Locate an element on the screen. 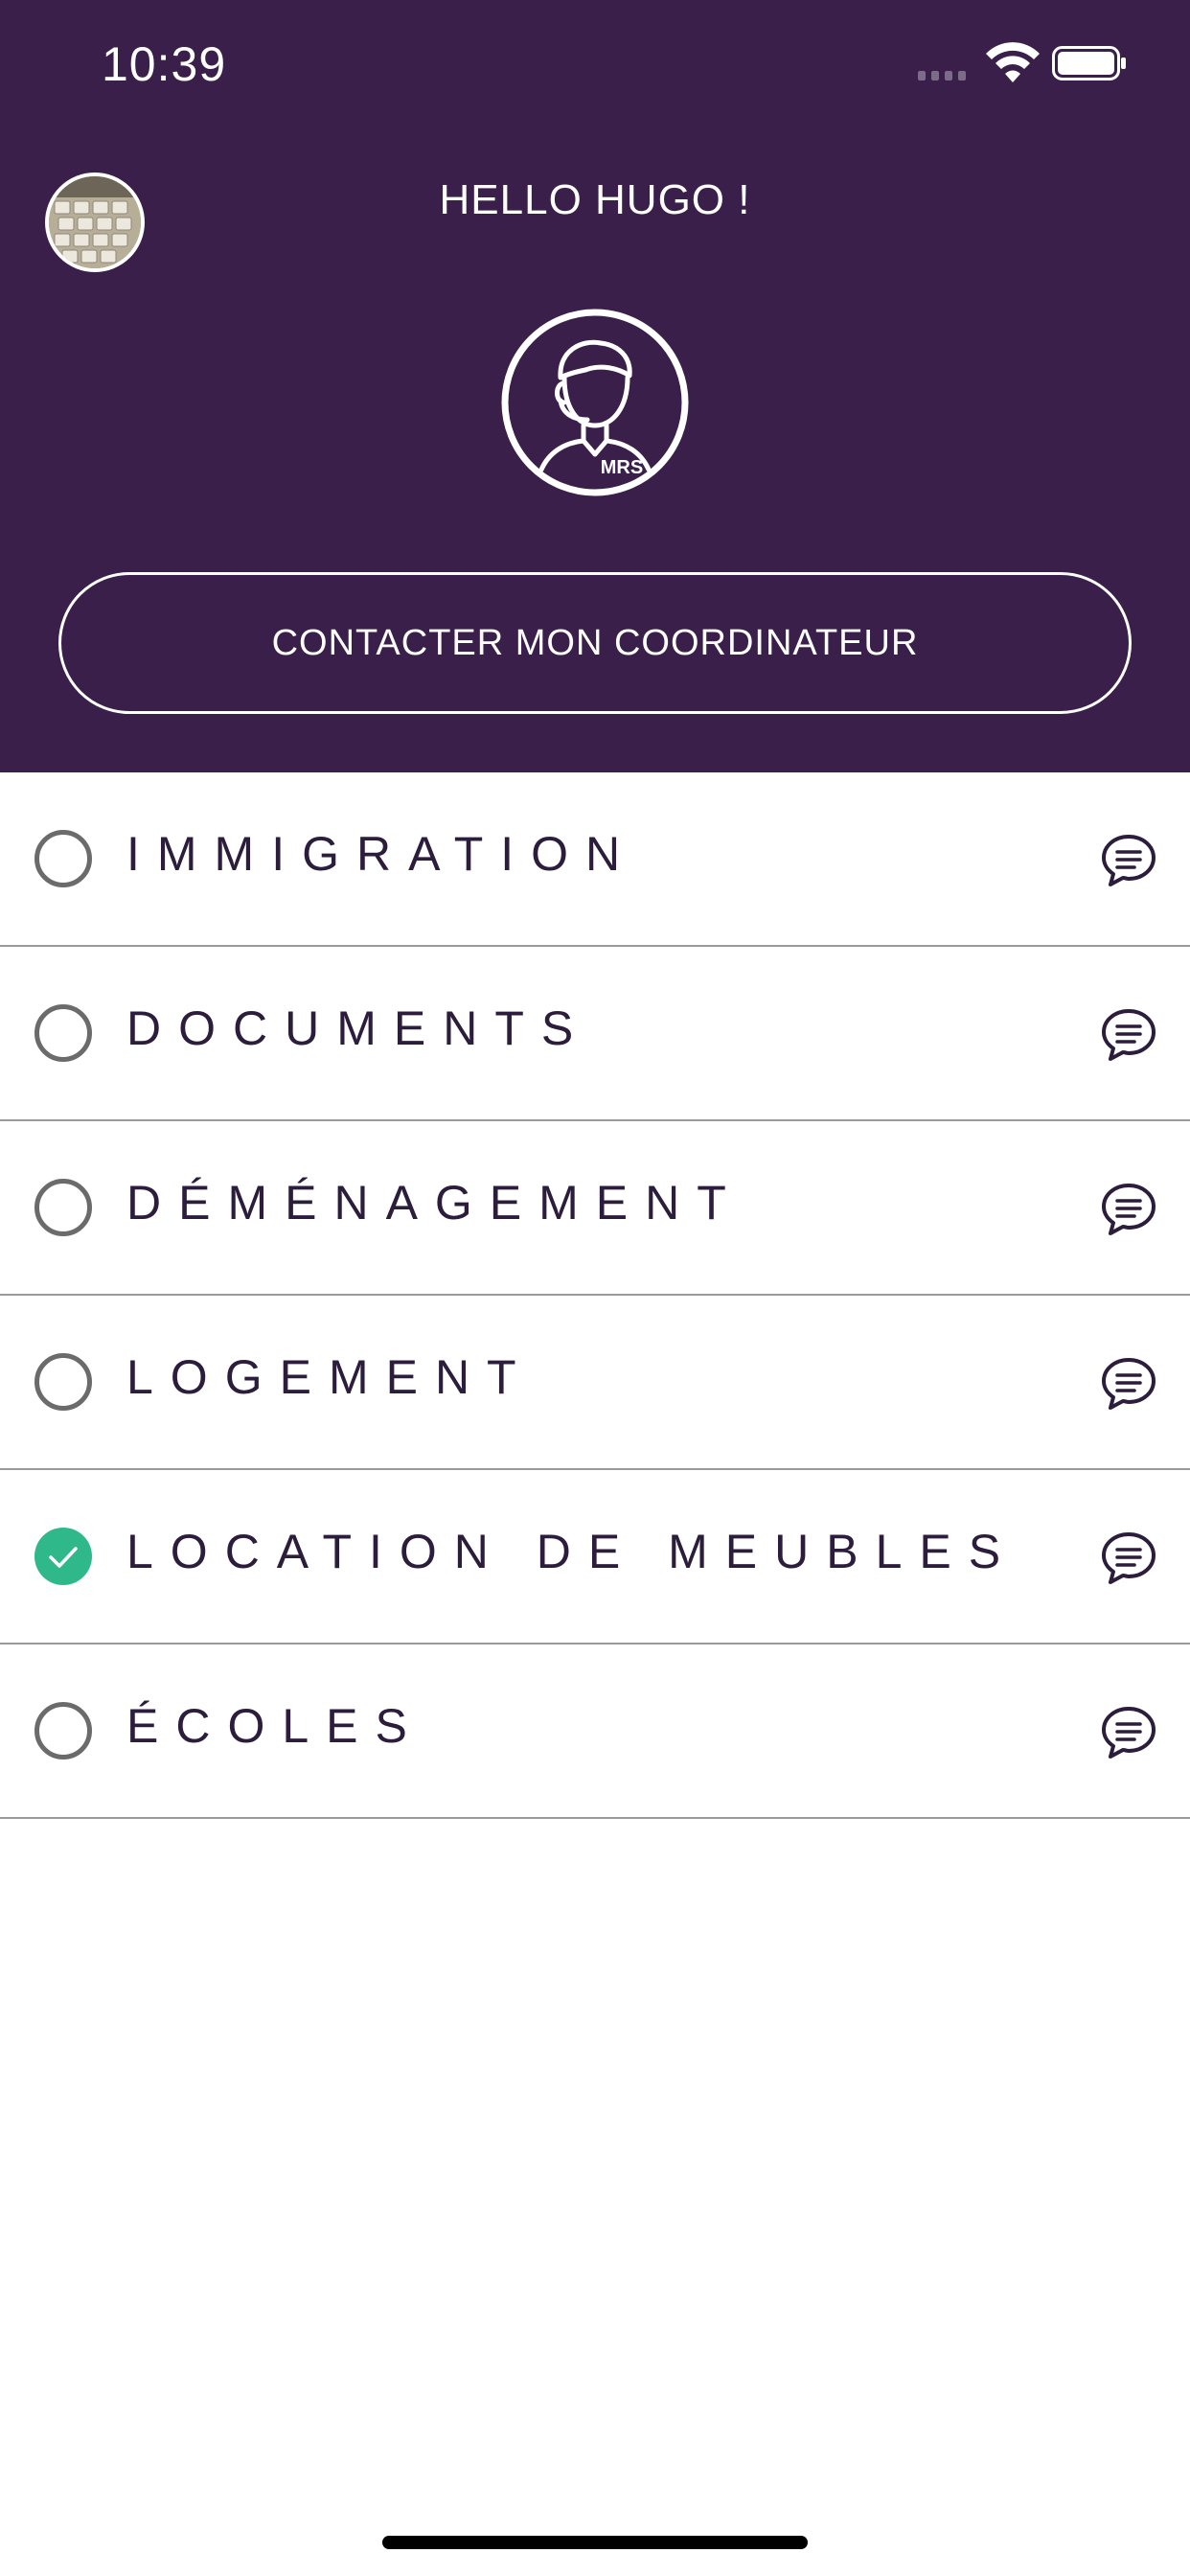  list-item-label: ÉCOLES is located at coordinates (275, 1726).